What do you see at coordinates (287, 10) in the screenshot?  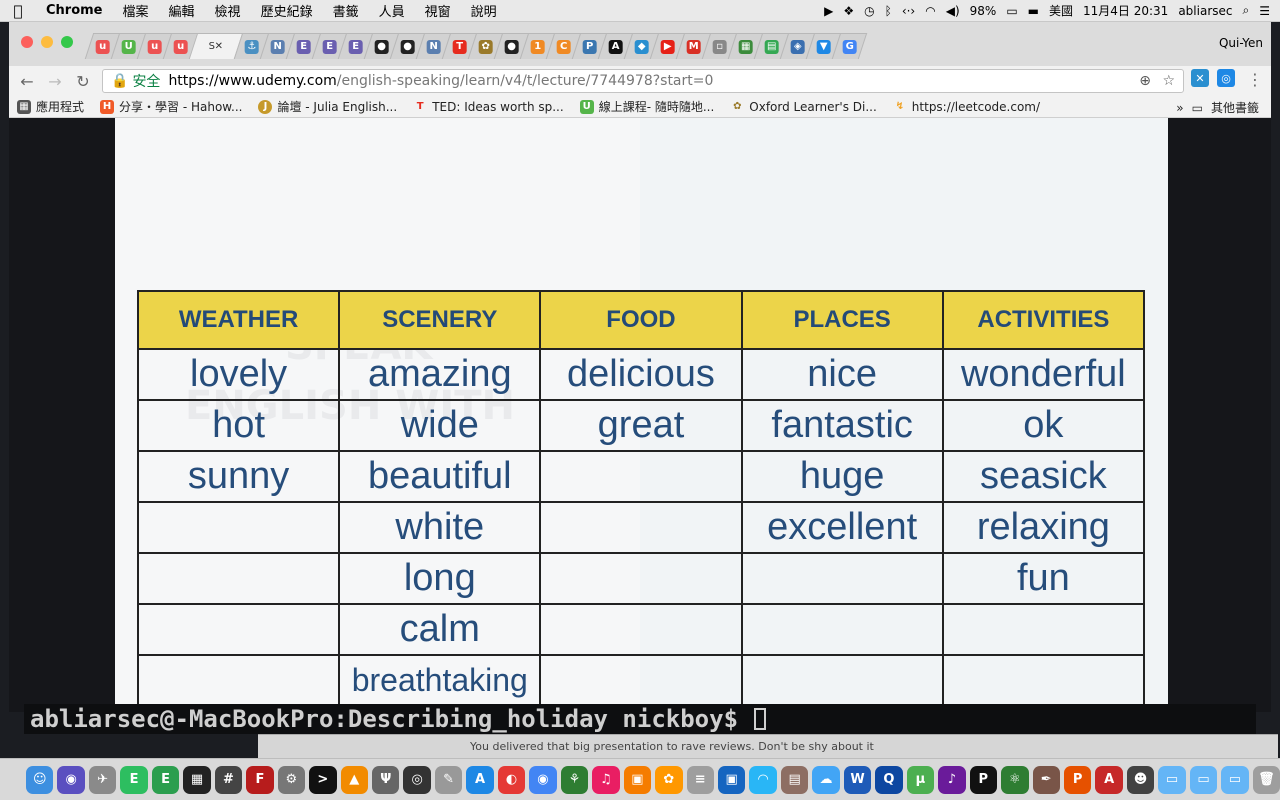 I see `menu-history: 歷史紀錄` at bounding box center [287, 10].